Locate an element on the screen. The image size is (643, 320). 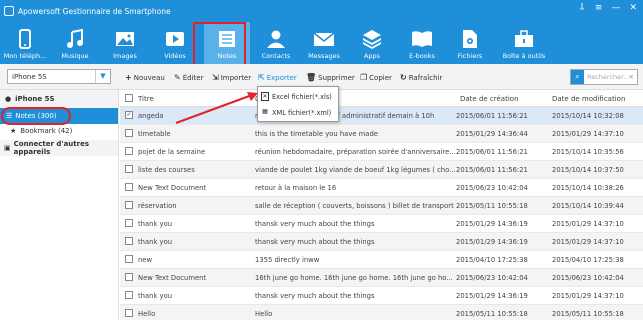
annotation-arrow is located at coordinates (216, 108).